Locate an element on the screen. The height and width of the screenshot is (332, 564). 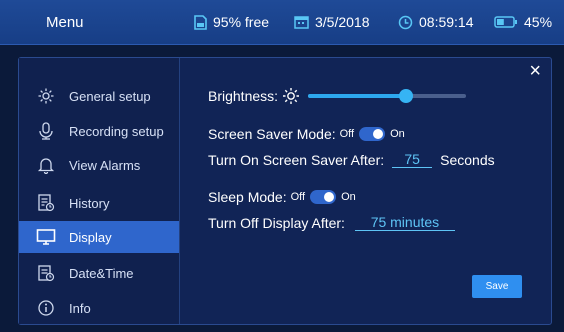
sidebar-item-recording-setup: Recording setup is located at coordinates (99, 131).